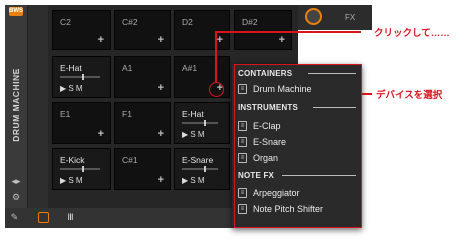 The image size is (472, 240). I want to click on pad-label: F1, so click(127, 114).